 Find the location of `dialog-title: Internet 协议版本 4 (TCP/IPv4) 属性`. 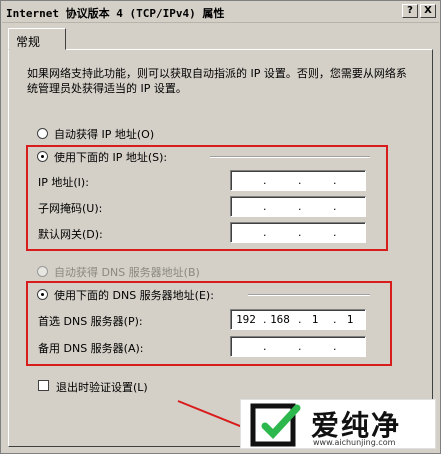

dialog-title: Internet 协议版本 4 (TCP/IPv4) 属性 is located at coordinates (115, 13).